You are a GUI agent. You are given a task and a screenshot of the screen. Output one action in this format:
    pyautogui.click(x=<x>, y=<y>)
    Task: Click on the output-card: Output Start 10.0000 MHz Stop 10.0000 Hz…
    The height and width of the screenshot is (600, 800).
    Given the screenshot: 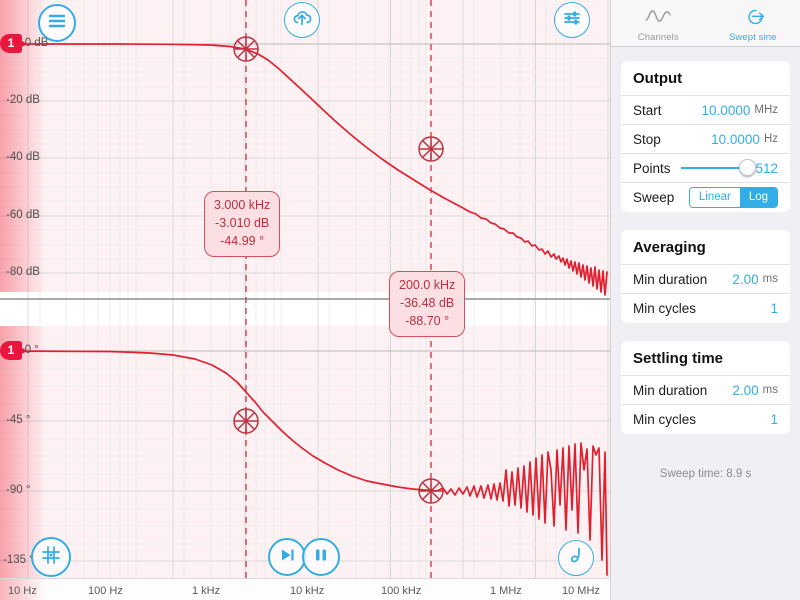 What is the action you would take?
    pyautogui.click(x=705, y=136)
    